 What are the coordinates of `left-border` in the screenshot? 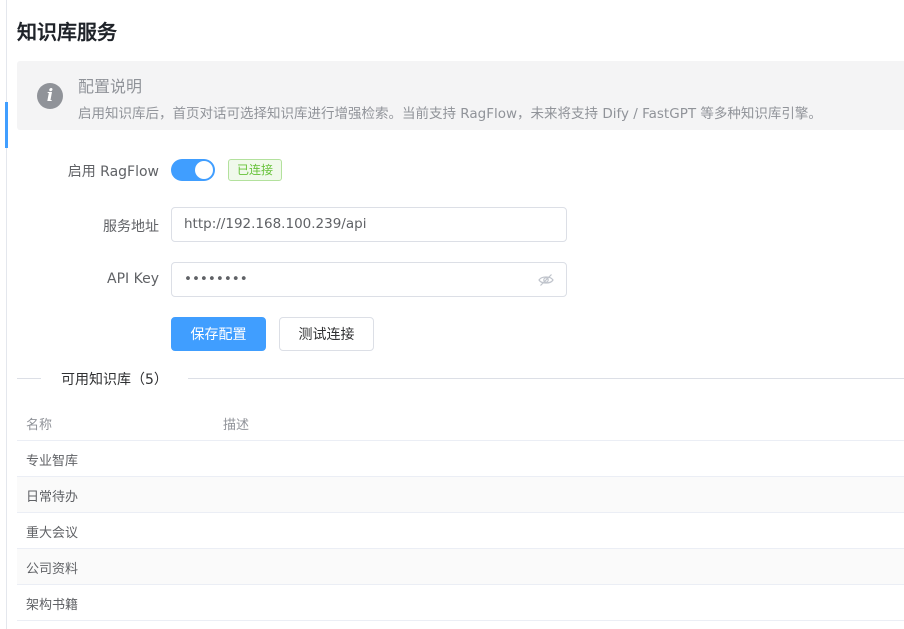 It's located at (6, 314).